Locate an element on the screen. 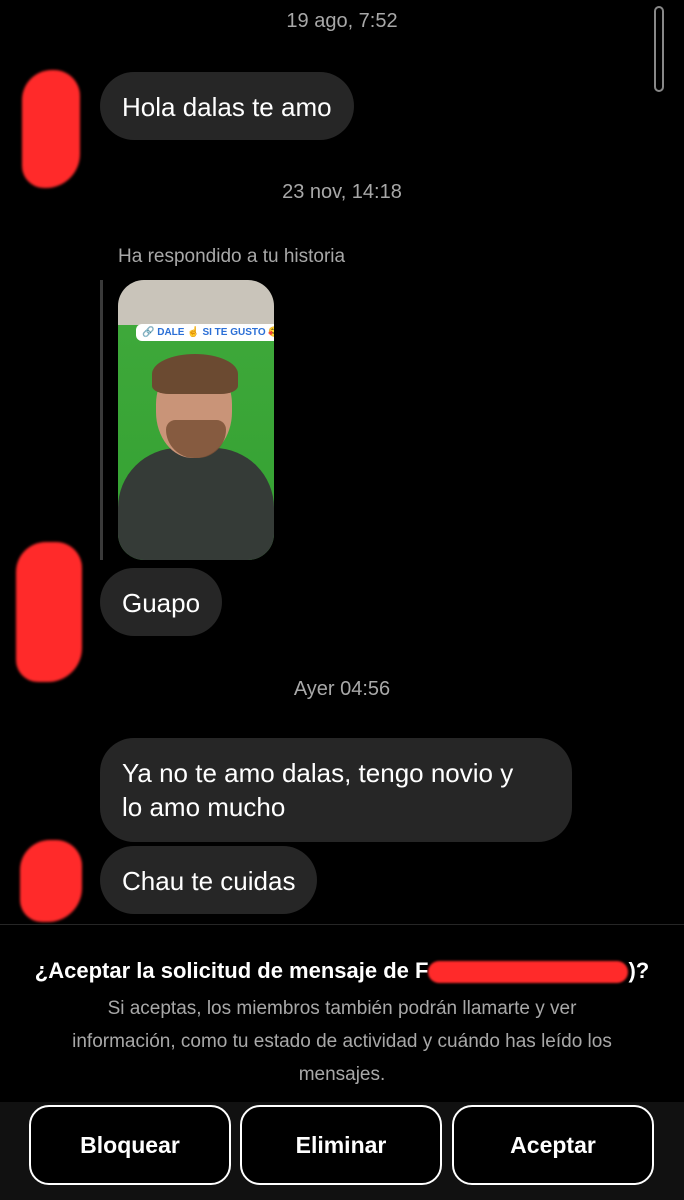 This screenshot has height=1200, width=684. reply-indicator-line is located at coordinates (101, 420).